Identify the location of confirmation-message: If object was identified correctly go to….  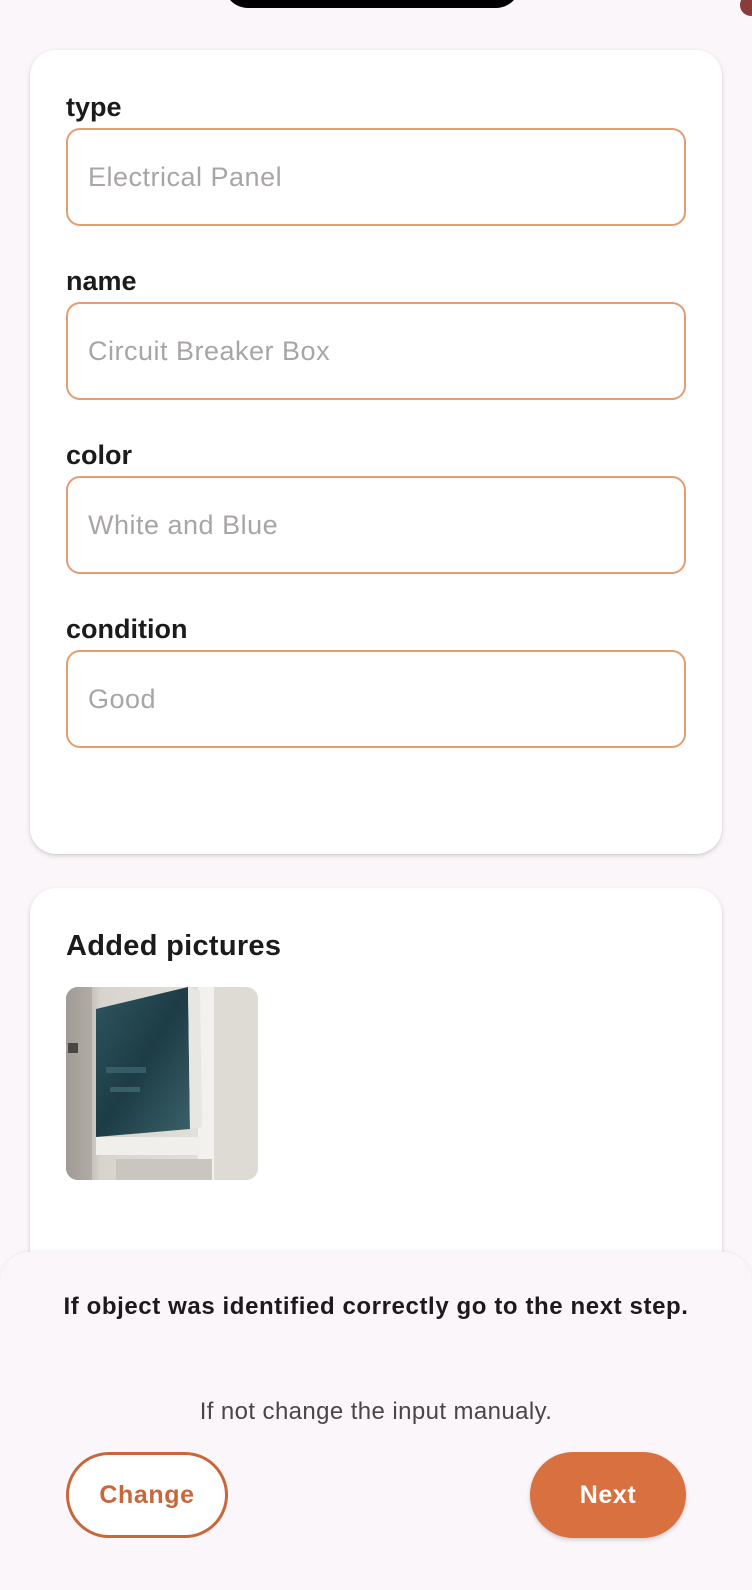
(376, 1306).